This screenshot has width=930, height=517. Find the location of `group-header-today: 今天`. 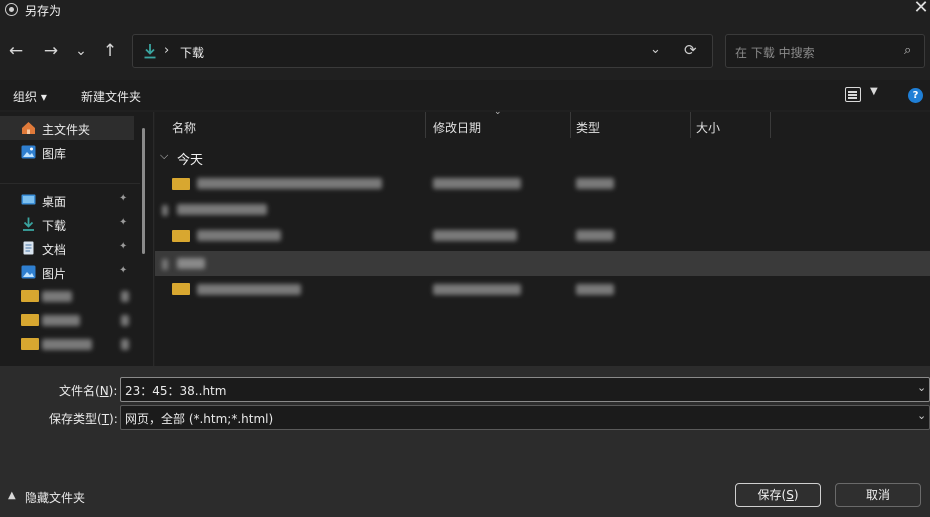

group-header-today: 今天 is located at coordinates (190, 158).